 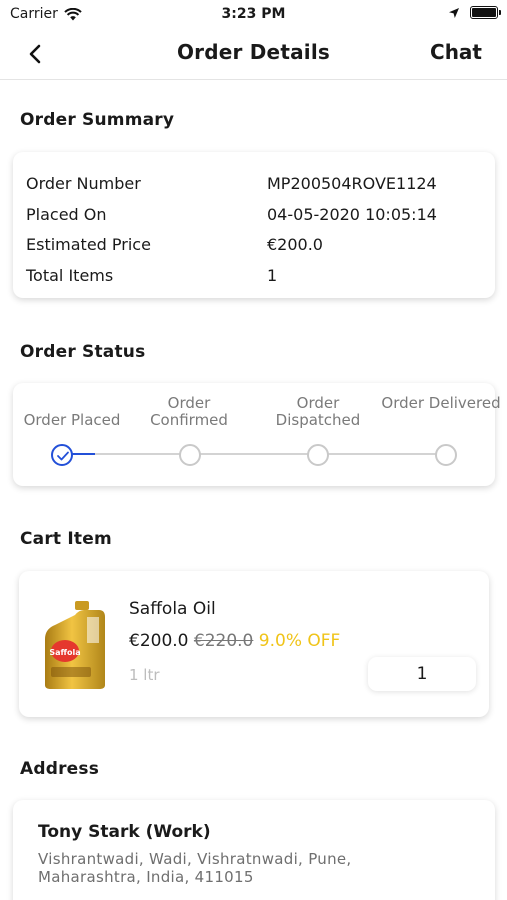 What do you see at coordinates (83, 183) in the screenshot?
I see `summary-label: Order Number` at bounding box center [83, 183].